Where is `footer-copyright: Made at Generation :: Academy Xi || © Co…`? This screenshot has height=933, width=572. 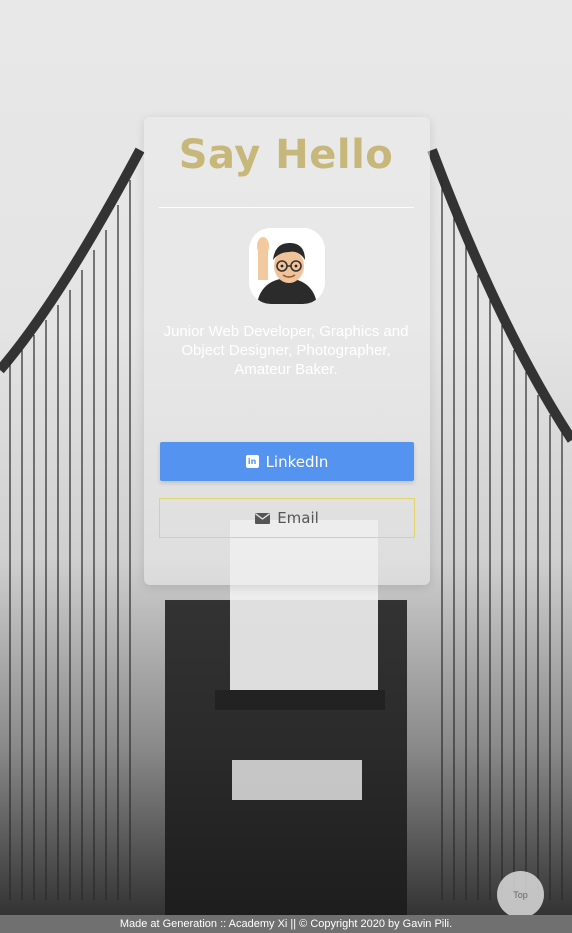 footer-copyright: Made at Generation :: Academy Xi || © Co… is located at coordinates (286, 924).